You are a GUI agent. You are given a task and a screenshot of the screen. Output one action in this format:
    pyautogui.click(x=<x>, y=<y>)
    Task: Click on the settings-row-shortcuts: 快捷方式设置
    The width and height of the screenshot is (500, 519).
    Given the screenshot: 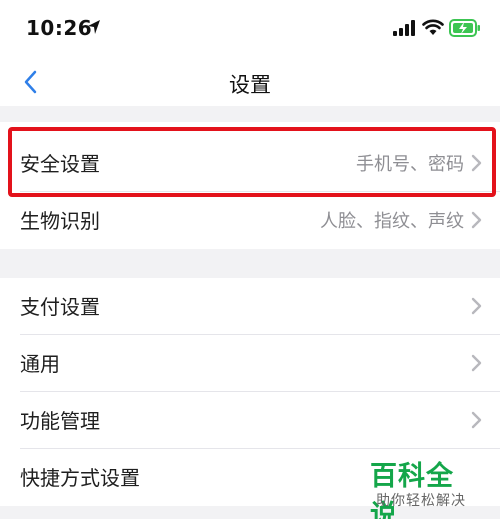 What is the action you would take?
    pyautogui.click(x=250, y=477)
    